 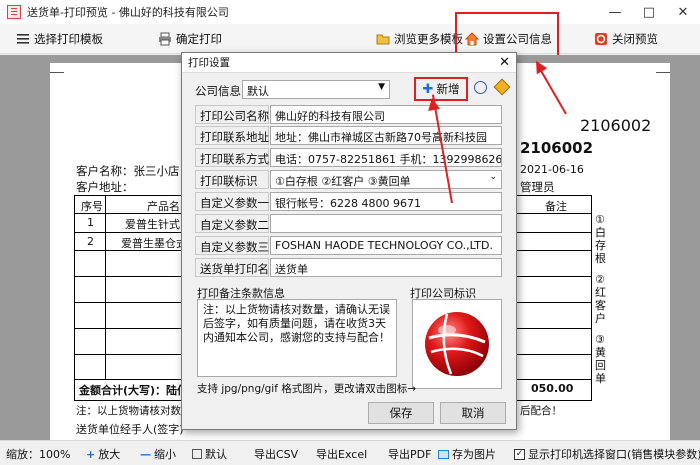 What do you see at coordinates (537, 187) in the screenshot?
I see `manager-label: 管理员` at bounding box center [537, 187].